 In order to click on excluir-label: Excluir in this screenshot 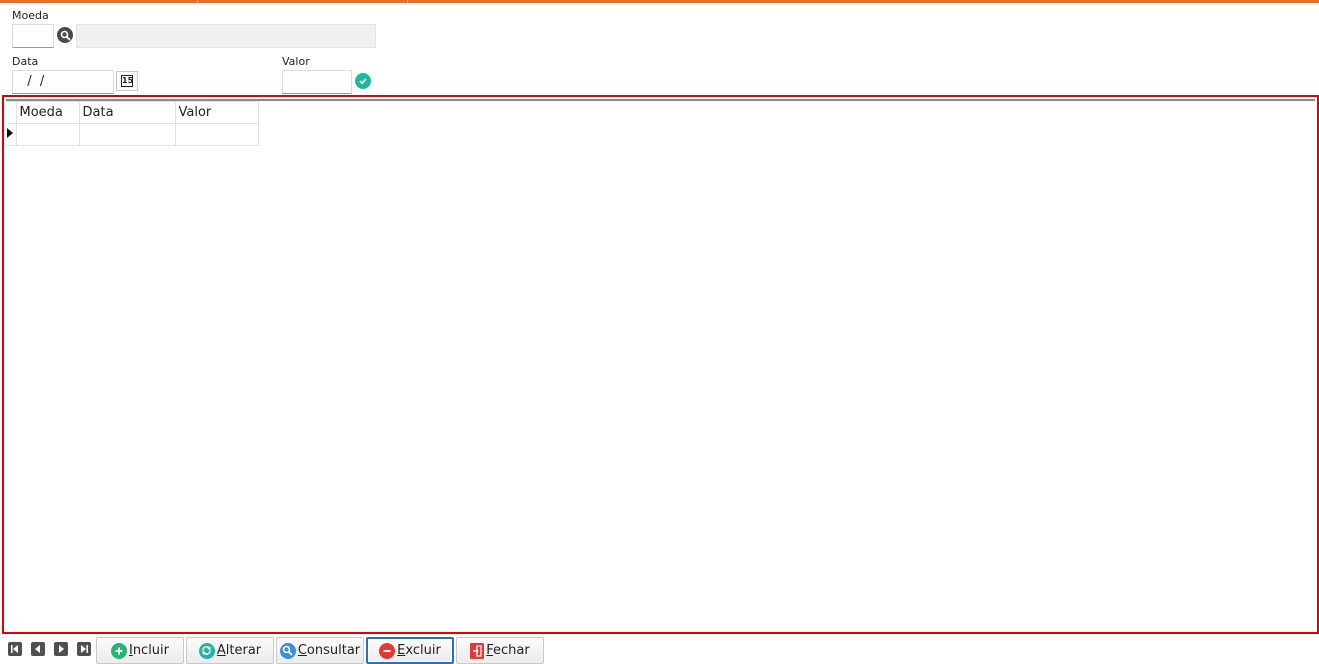, I will do `click(419, 650)`.